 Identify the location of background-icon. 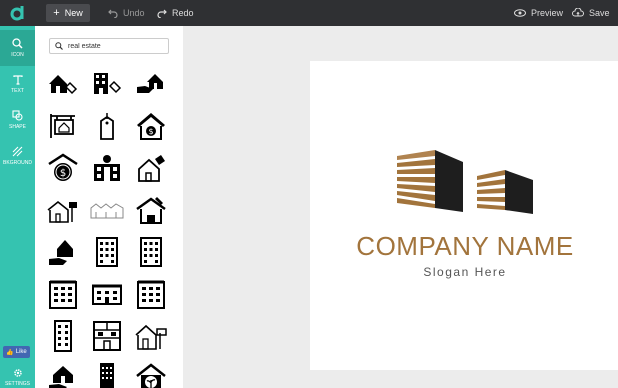
(17, 151).